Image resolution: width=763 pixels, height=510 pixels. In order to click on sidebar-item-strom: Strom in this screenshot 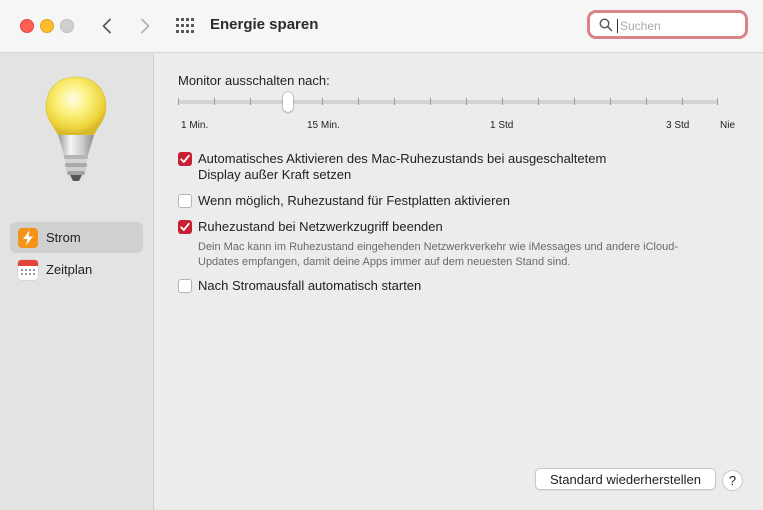, I will do `click(76, 237)`.